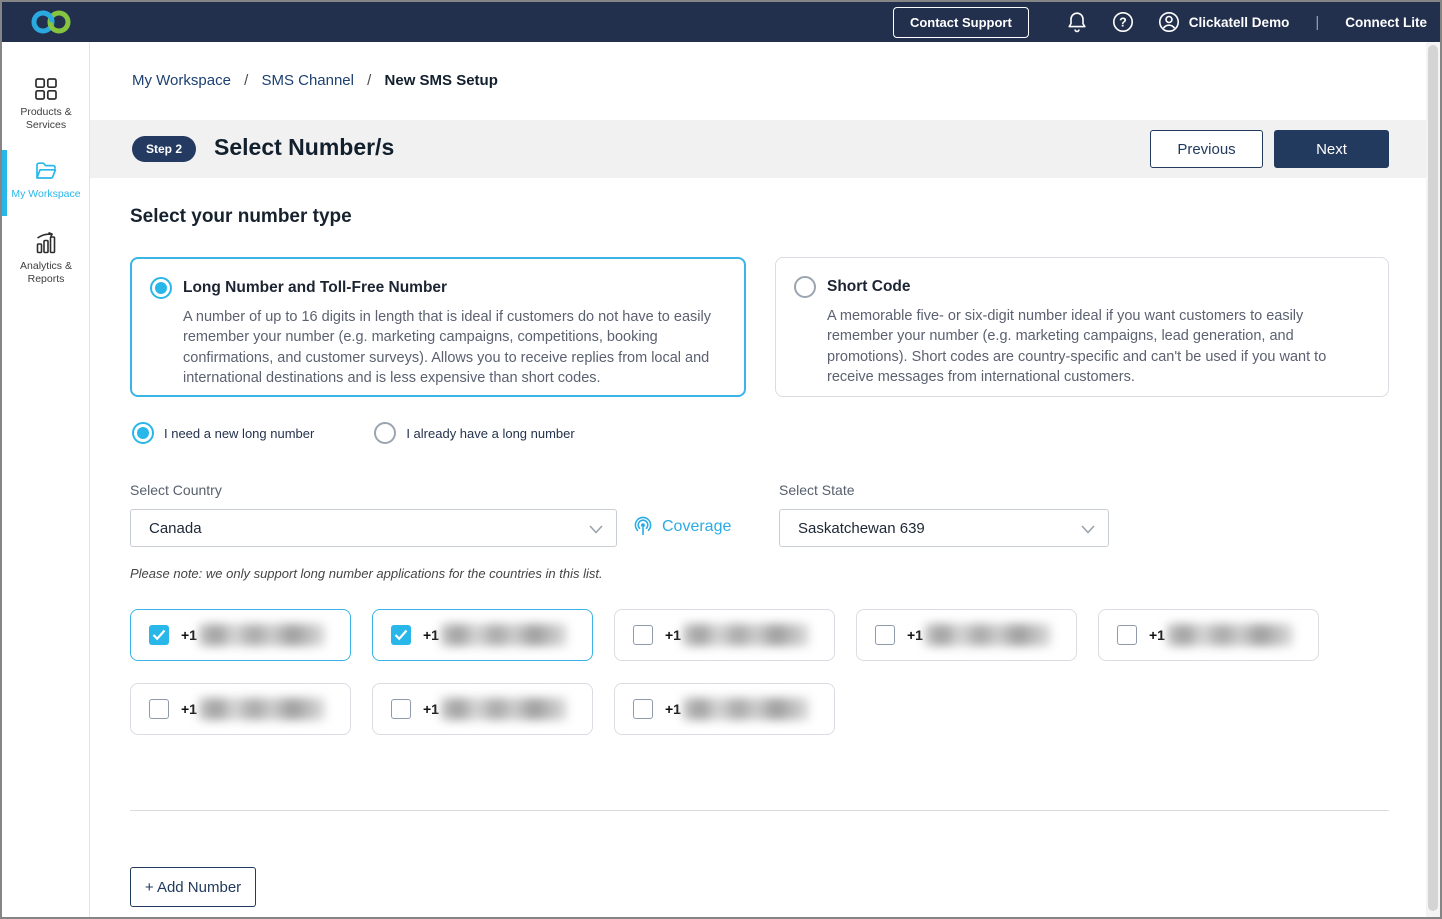 Image resolution: width=1442 pixels, height=919 pixels. Describe the element at coordinates (304, 147) in the screenshot. I see `page-title: Select Number/s` at that location.